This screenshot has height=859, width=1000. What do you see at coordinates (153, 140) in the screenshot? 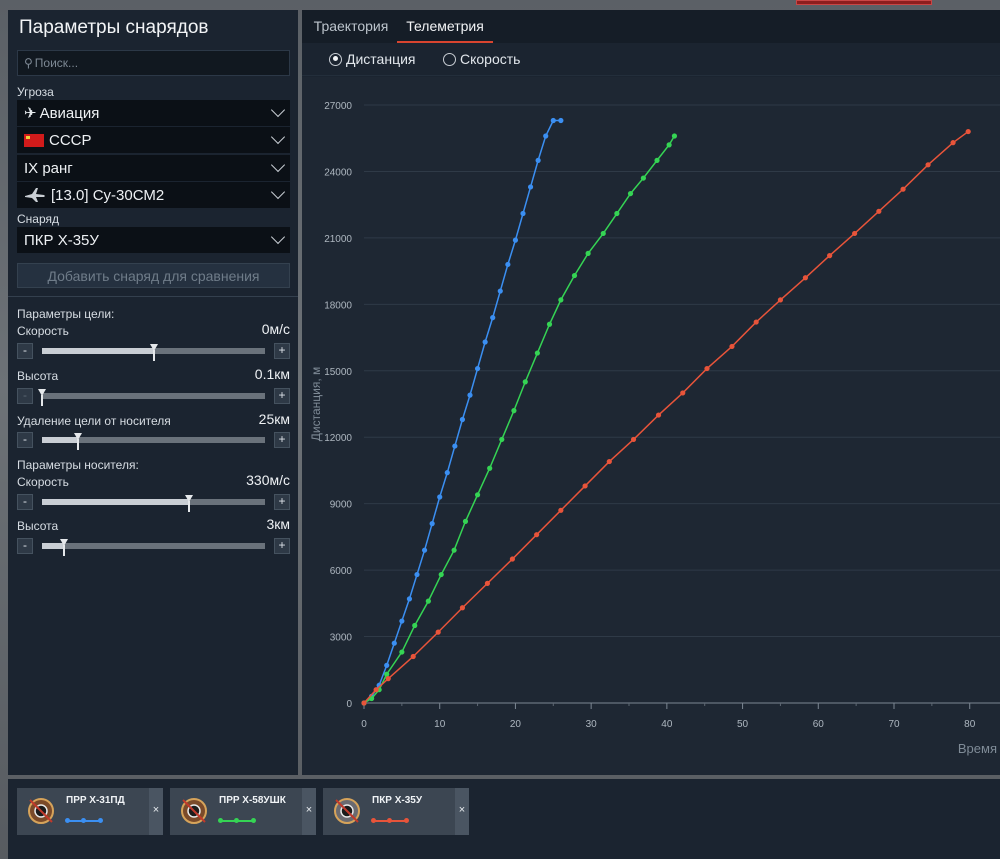
I see `country-dropdown: СССР` at bounding box center [153, 140].